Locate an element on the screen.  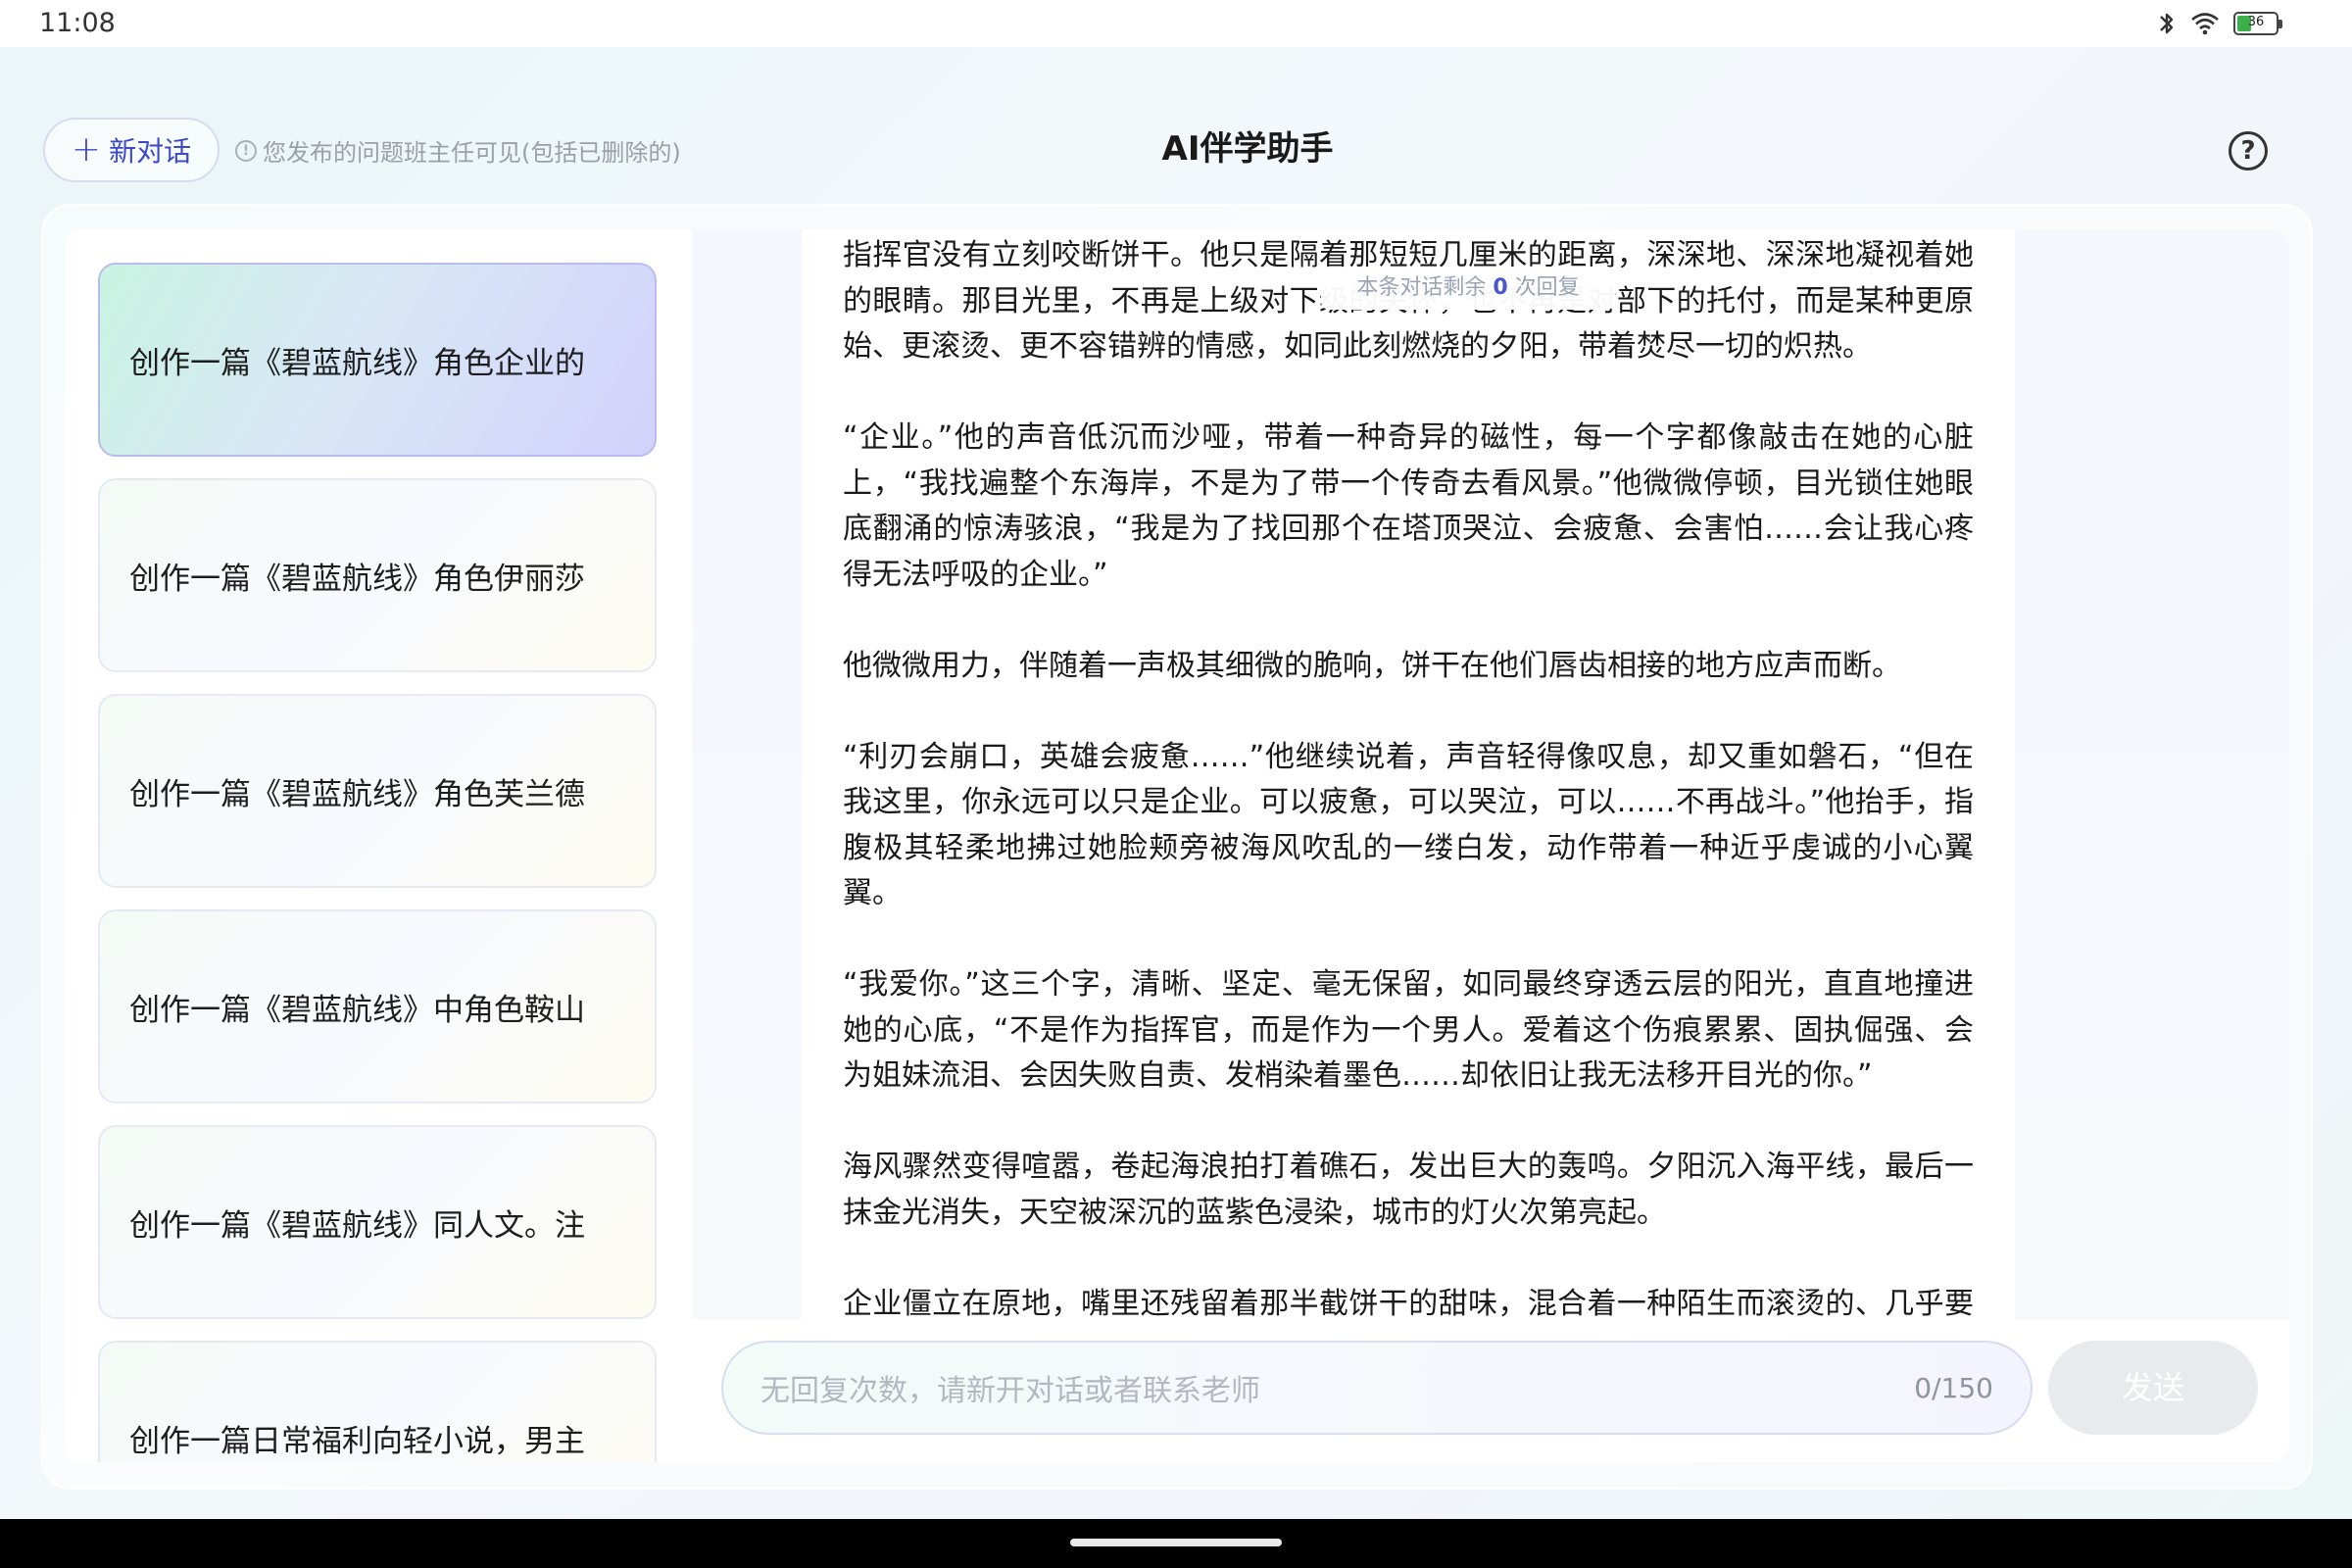
conversation-title: 创作一篇日常福利向轻小说，男主 is located at coordinates (357, 1441).